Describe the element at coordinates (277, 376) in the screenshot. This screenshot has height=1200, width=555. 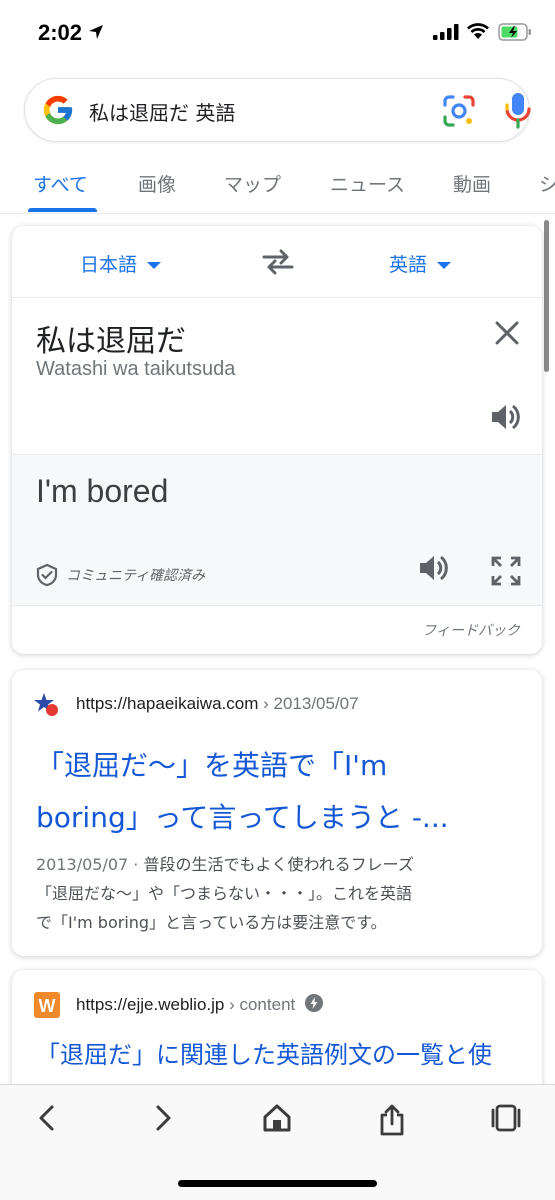
I see `source-text-area: 私は退屈だ Watashi wa taikutsuda` at that location.